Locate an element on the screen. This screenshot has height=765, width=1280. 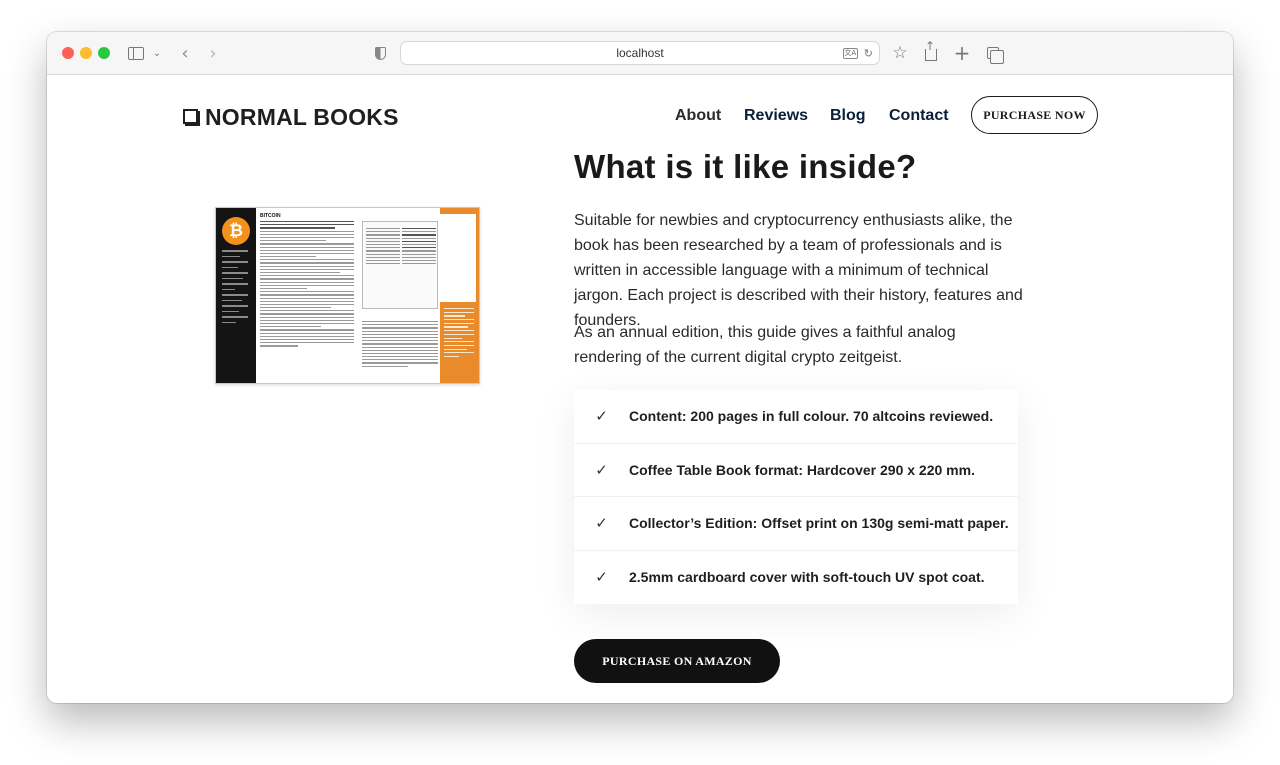
tabs-overview-icon is located at coordinates (993, 53).